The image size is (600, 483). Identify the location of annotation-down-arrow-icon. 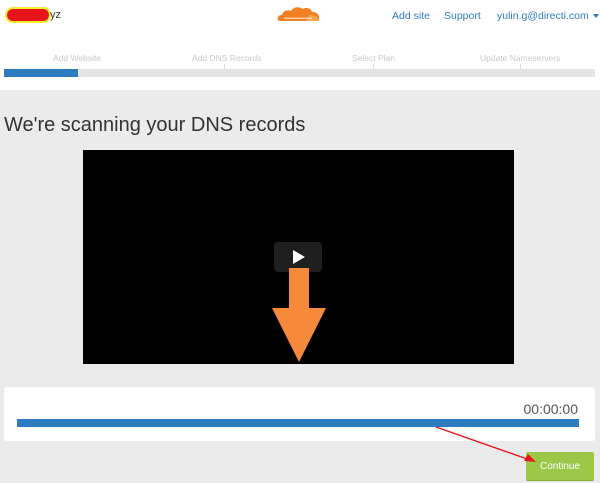
(299, 315).